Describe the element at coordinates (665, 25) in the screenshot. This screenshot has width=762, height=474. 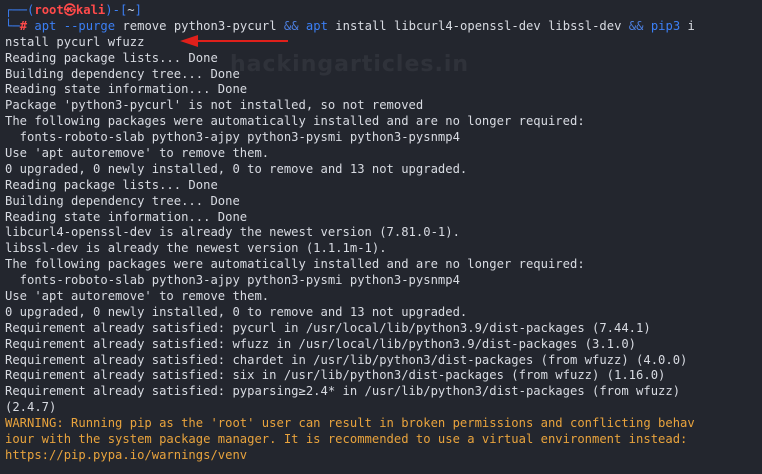
I see `cmd-pip3: pip3` at that location.